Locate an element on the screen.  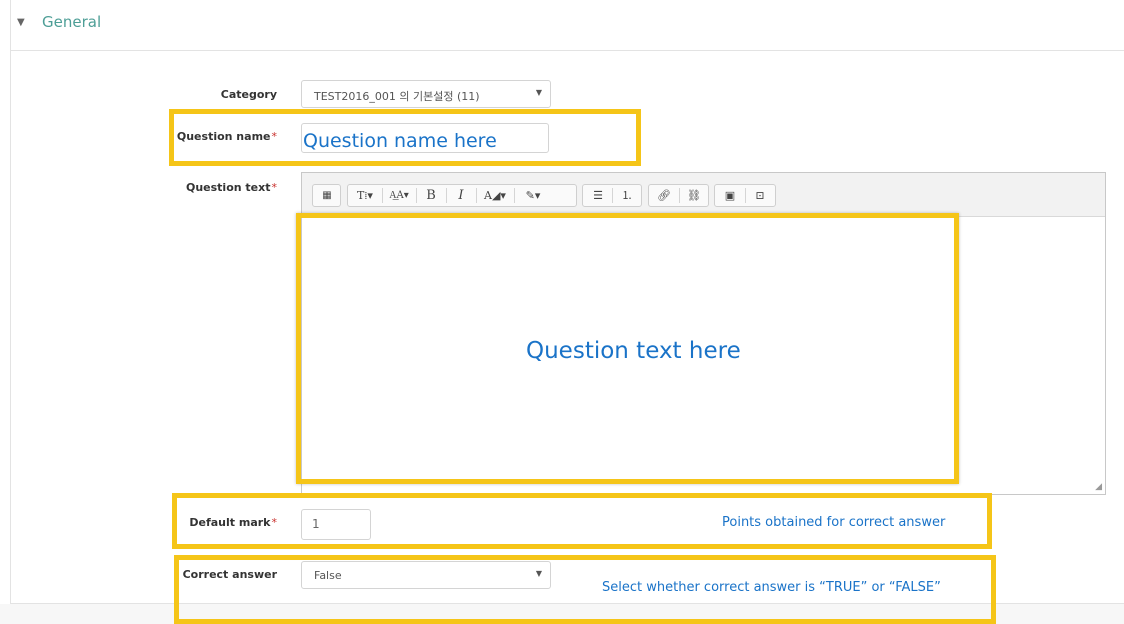
font-size-icon: A͟A▾ is located at coordinates (399, 195).